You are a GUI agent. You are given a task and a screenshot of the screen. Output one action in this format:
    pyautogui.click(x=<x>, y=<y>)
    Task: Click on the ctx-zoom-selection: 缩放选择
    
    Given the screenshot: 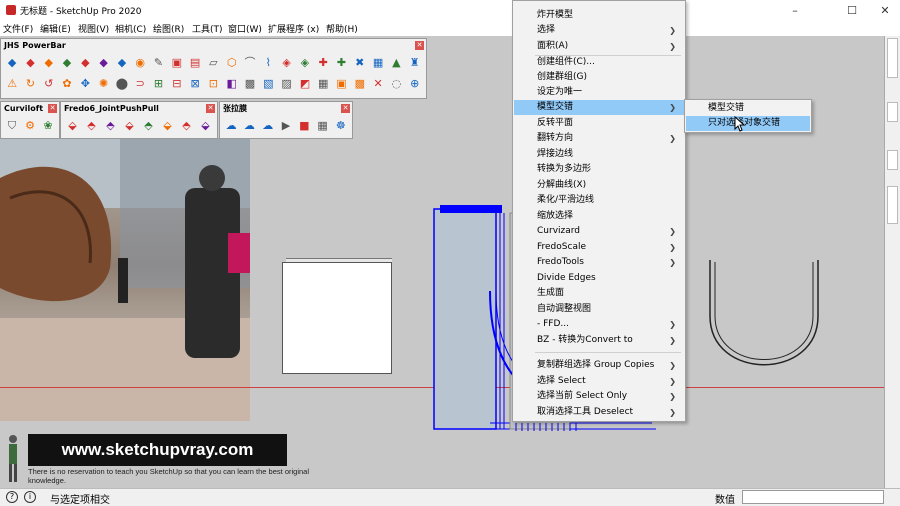 What is the action you would take?
    pyautogui.click(x=599, y=216)
    